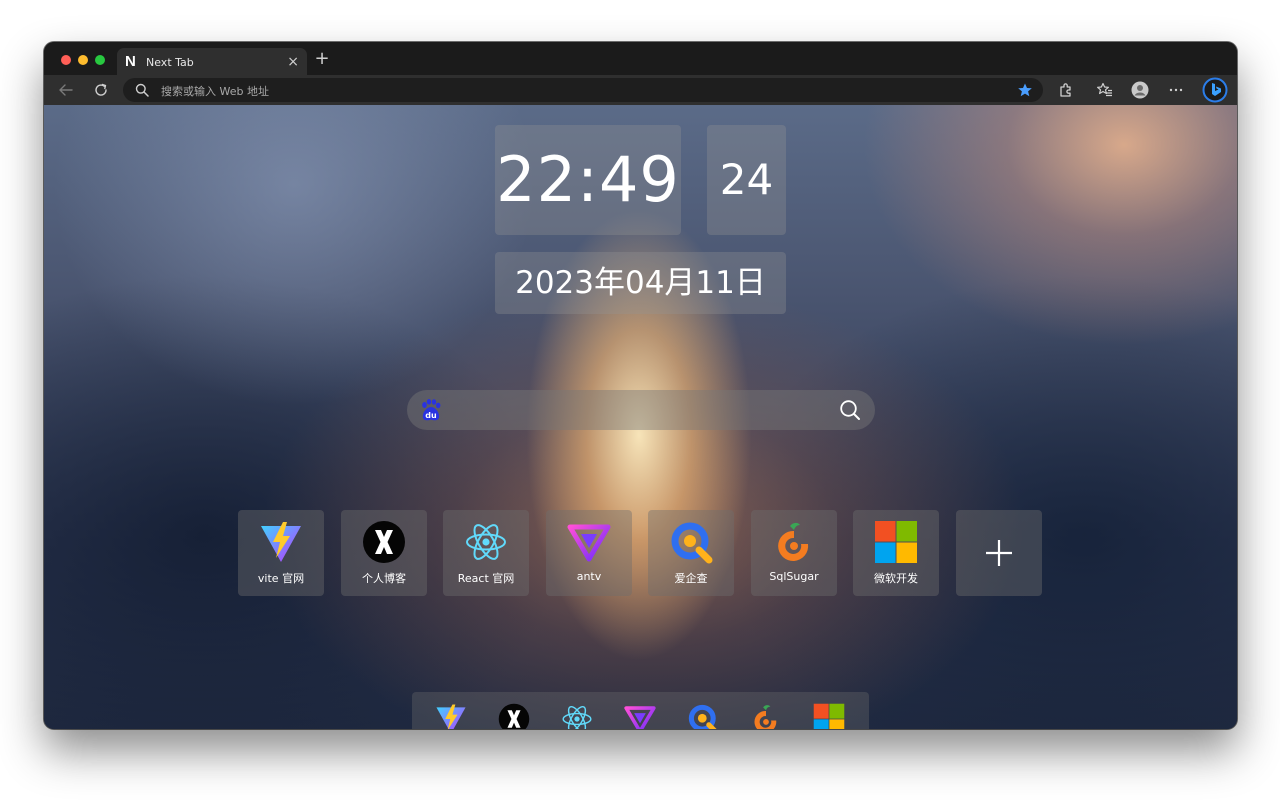 The width and height of the screenshot is (1280, 800). I want to click on shortcut-sqlsugar: SqlSugar, so click(794, 553).